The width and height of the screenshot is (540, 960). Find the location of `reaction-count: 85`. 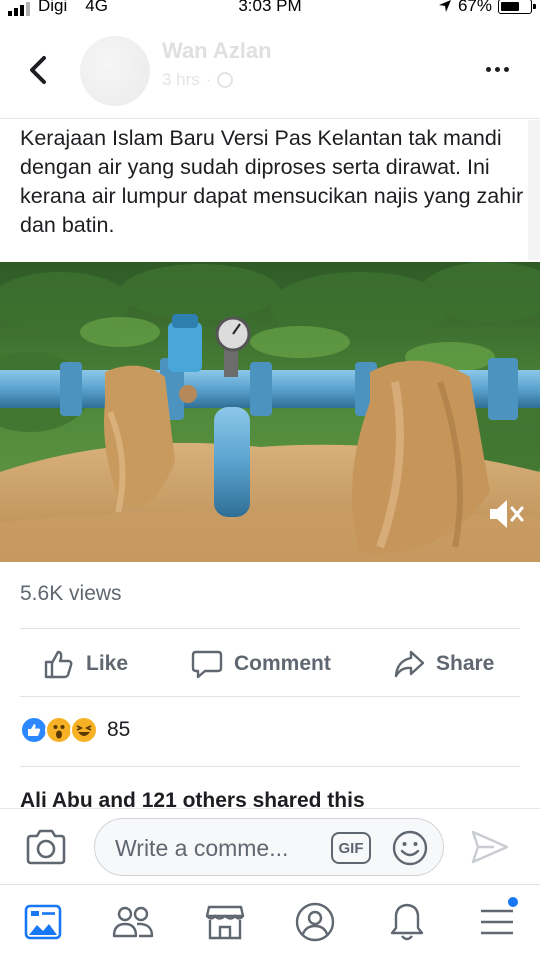

reaction-count: 85 is located at coordinates (119, 729).